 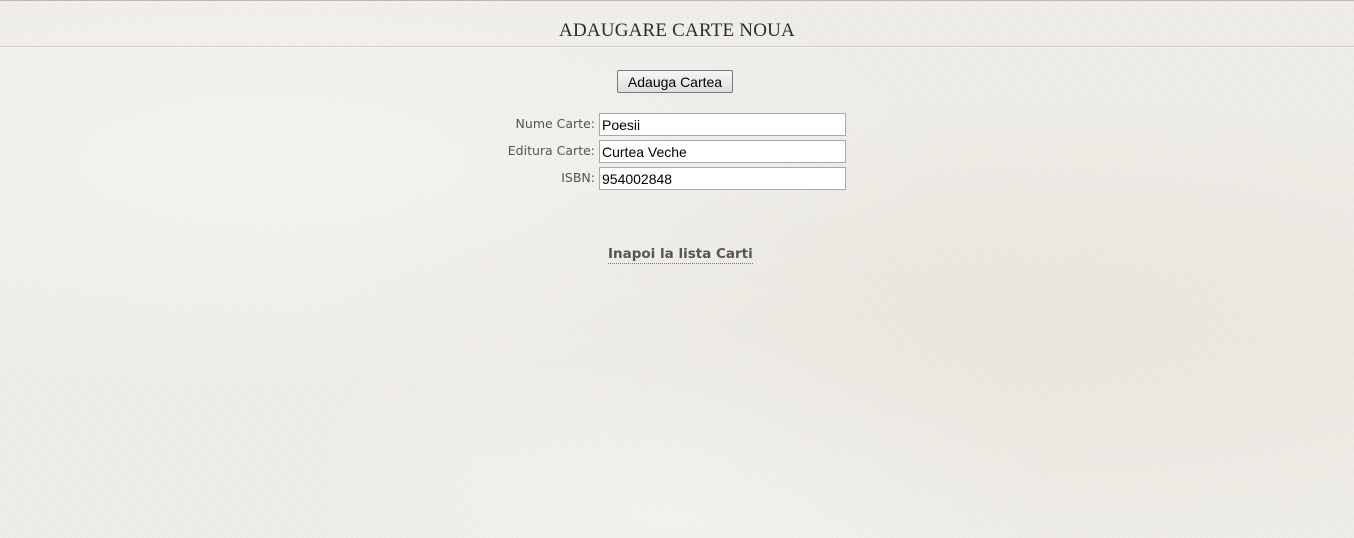 I want to click on page-title: ADAUGARE CARTE NOUA, so click(x=677, y=30).